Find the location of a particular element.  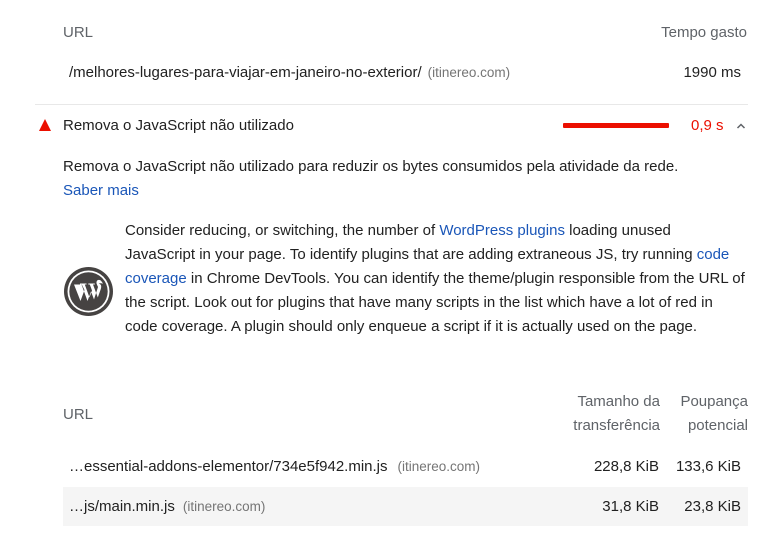

details-header-savings: Poupança potencial is located at coordinates (714, 413).